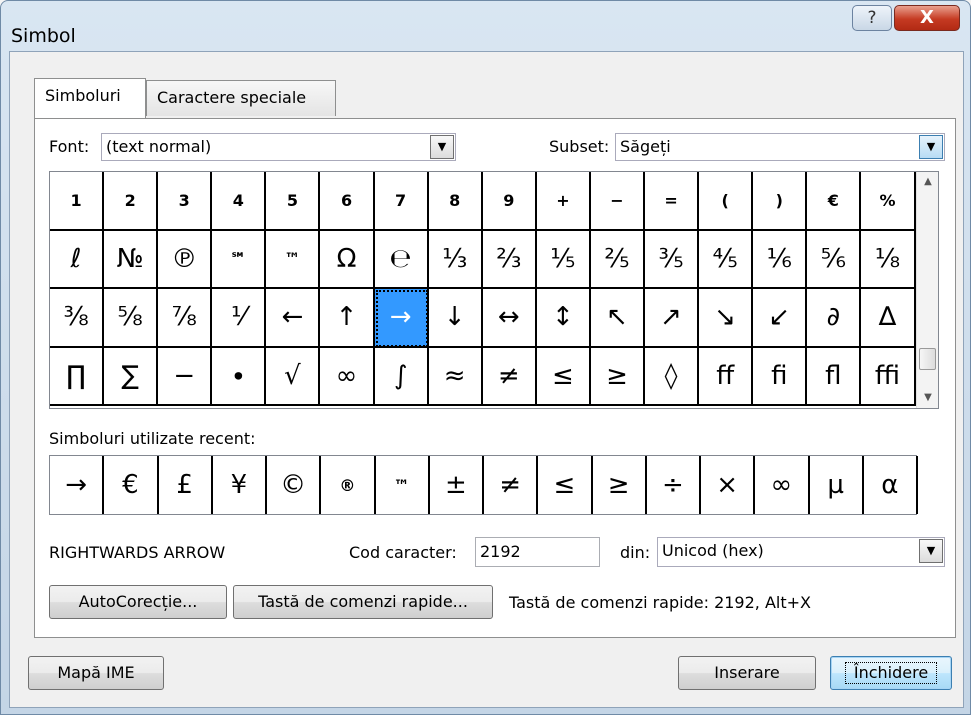  I want to click on symbol-cell: ﬀ, so click(726, 376).